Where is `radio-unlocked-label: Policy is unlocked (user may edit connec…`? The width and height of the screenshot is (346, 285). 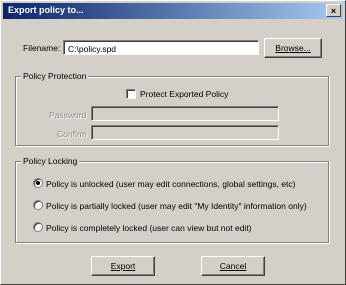
radio-unlocked-label: Policy is unlocked (user may edit connec… is located at coordinates (171, 184).